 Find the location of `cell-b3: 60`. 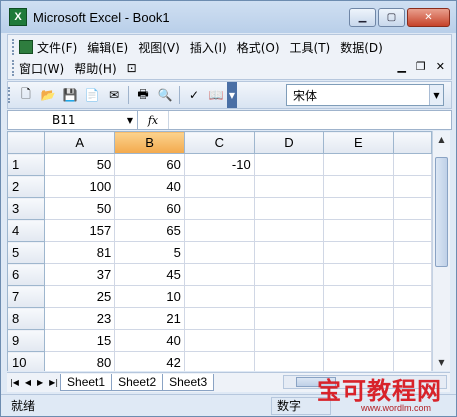

cell-b3: 60 is located at coordinates (149, 208).